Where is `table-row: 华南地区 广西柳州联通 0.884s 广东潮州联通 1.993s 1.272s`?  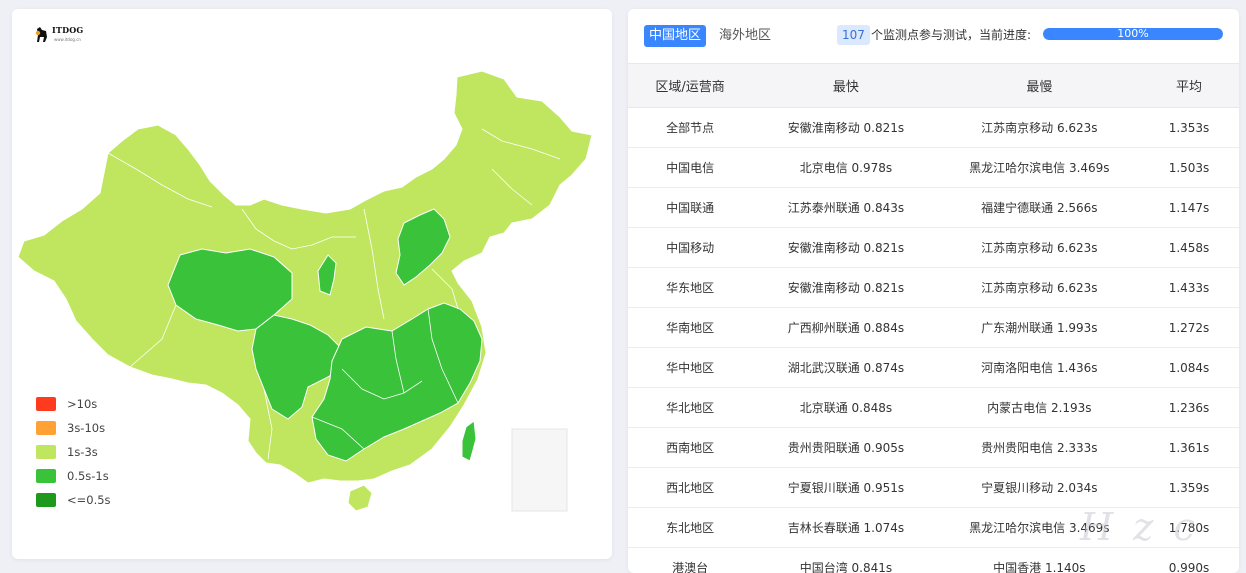
table-row: 华南地区 广西柳州联通 0.884s 广东潮州联通 1.993s 1.272s is located at coordinates (933, 327).